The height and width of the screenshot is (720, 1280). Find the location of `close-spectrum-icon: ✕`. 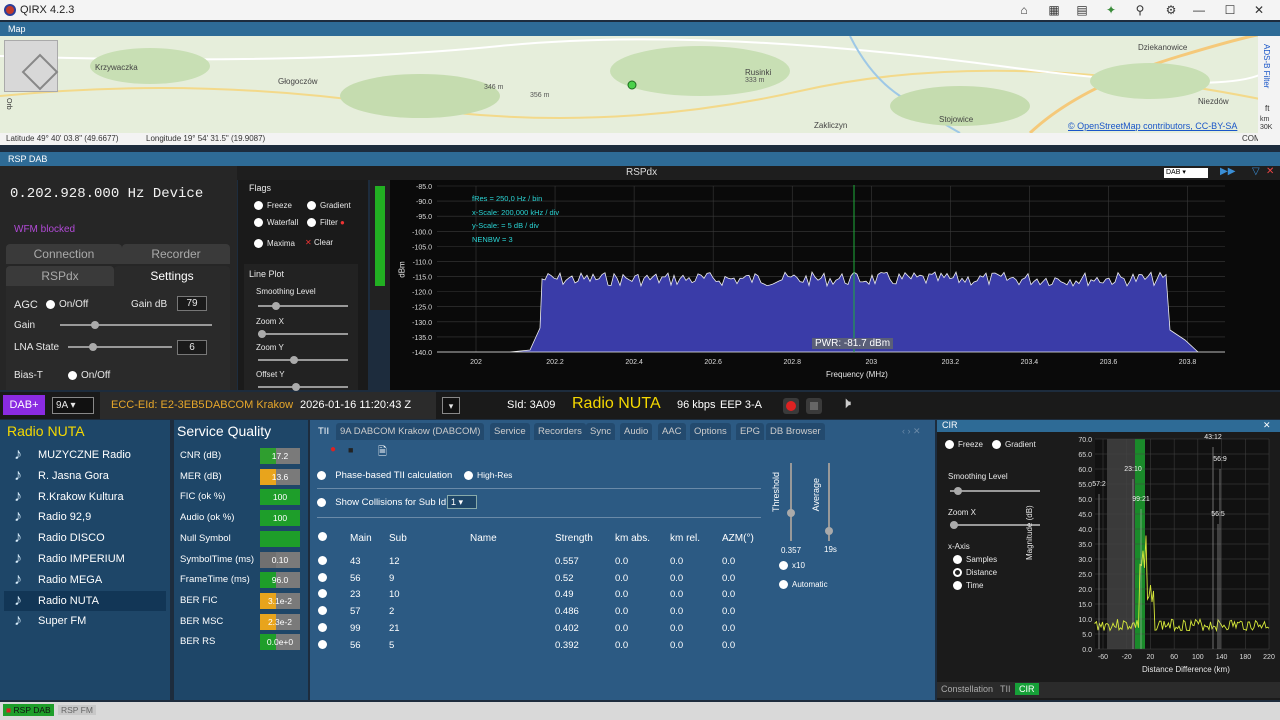

close-spectrum-icon: ✕ is located at coordinates (1270, 171).